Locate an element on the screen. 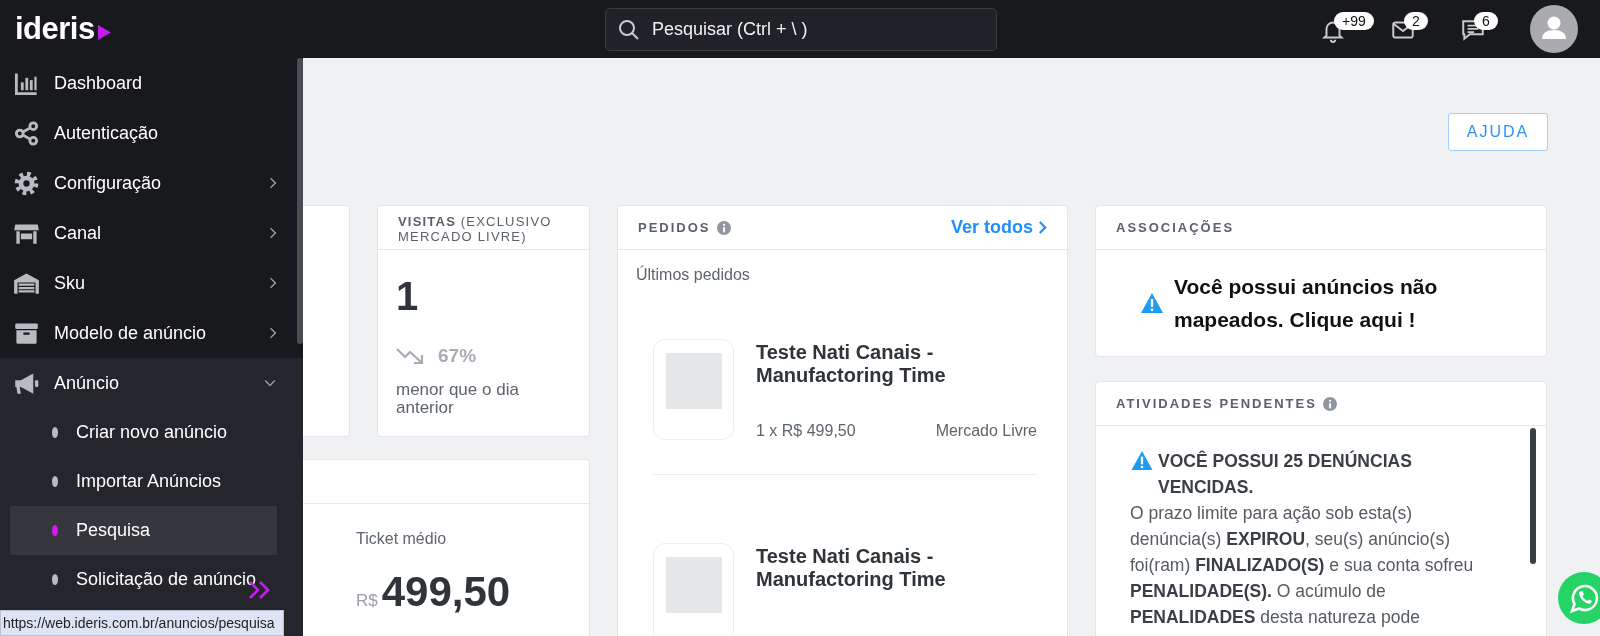  nav-item: Sku is located at coordinates (148, 283).